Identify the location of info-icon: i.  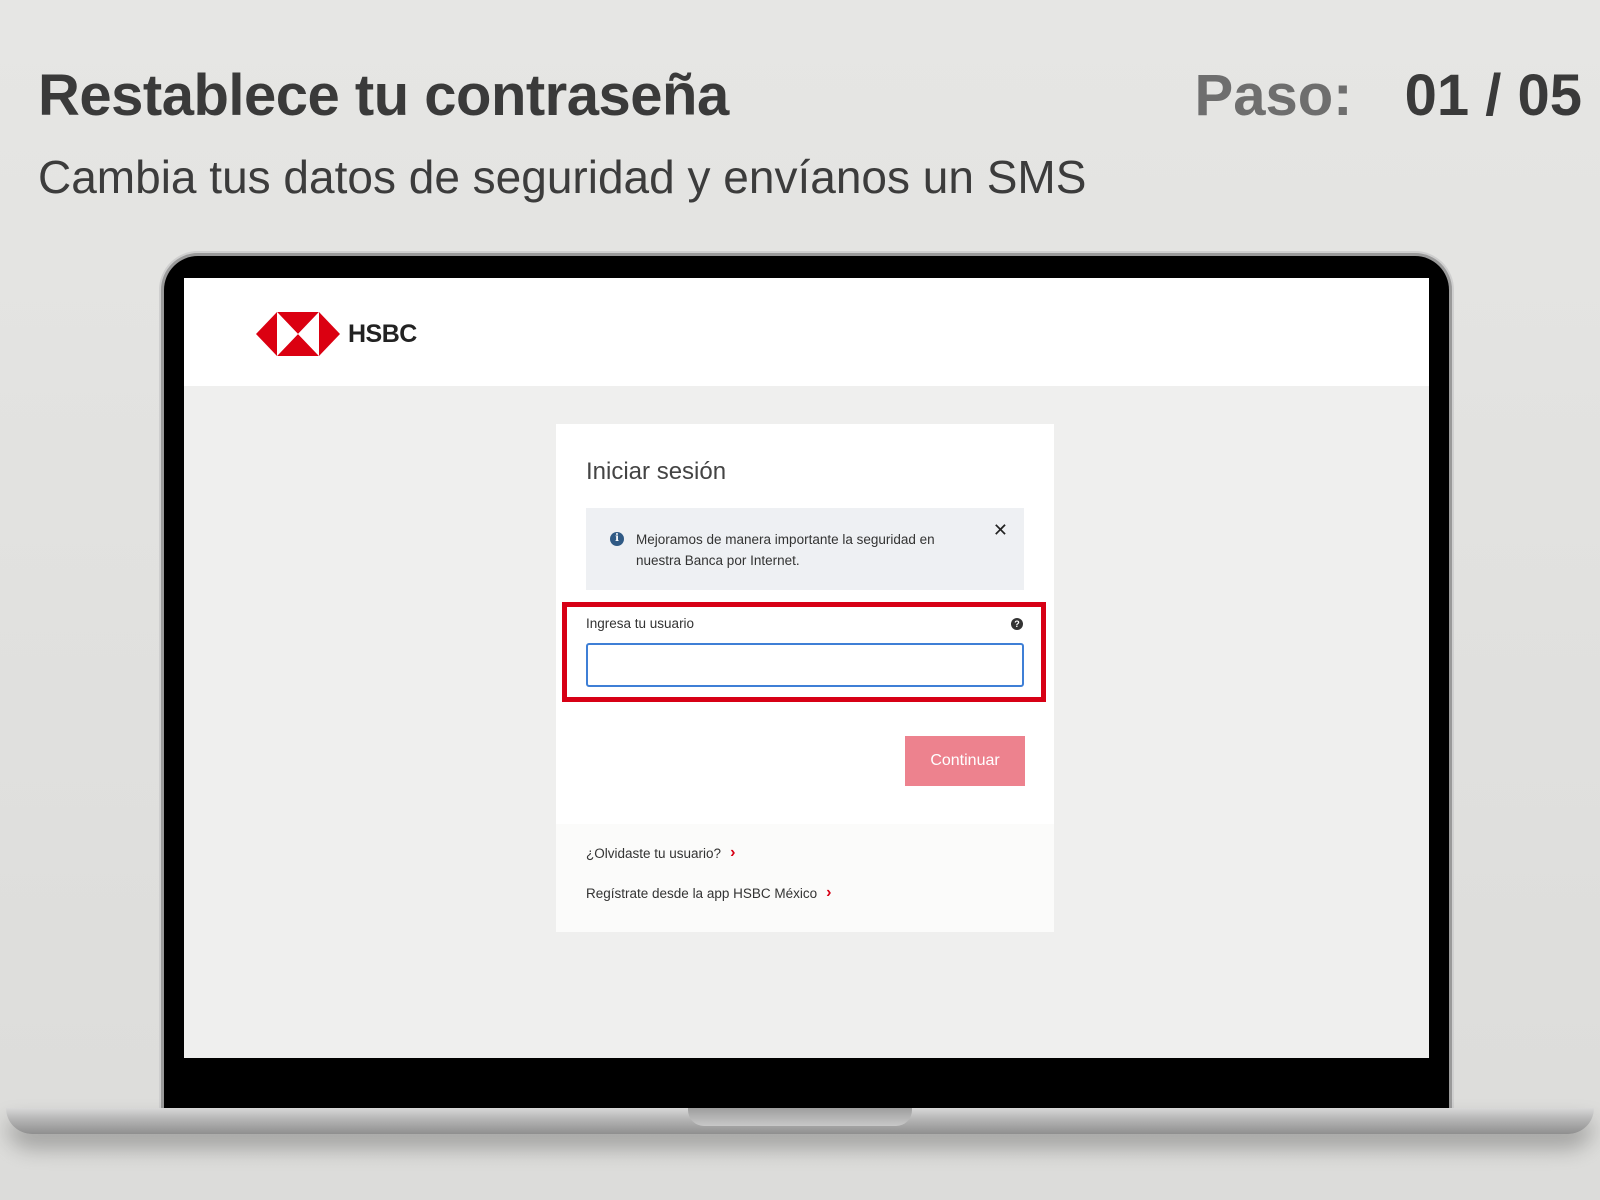
(617, 539).